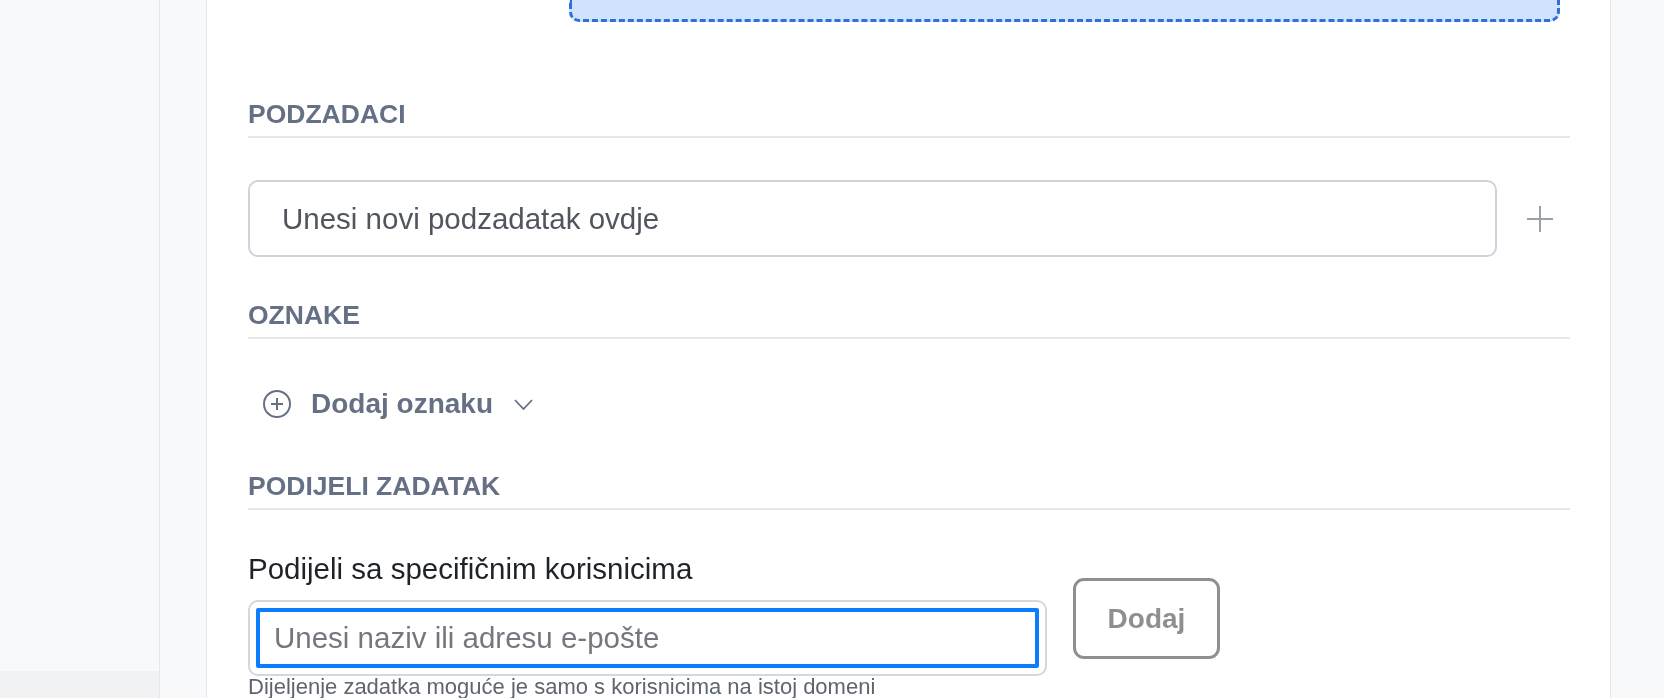  What do you see at coordinates (390, 404) in the screenshot?
I see `add-tag-button: Dodaj oznaku` at bounding box center [390, 404].